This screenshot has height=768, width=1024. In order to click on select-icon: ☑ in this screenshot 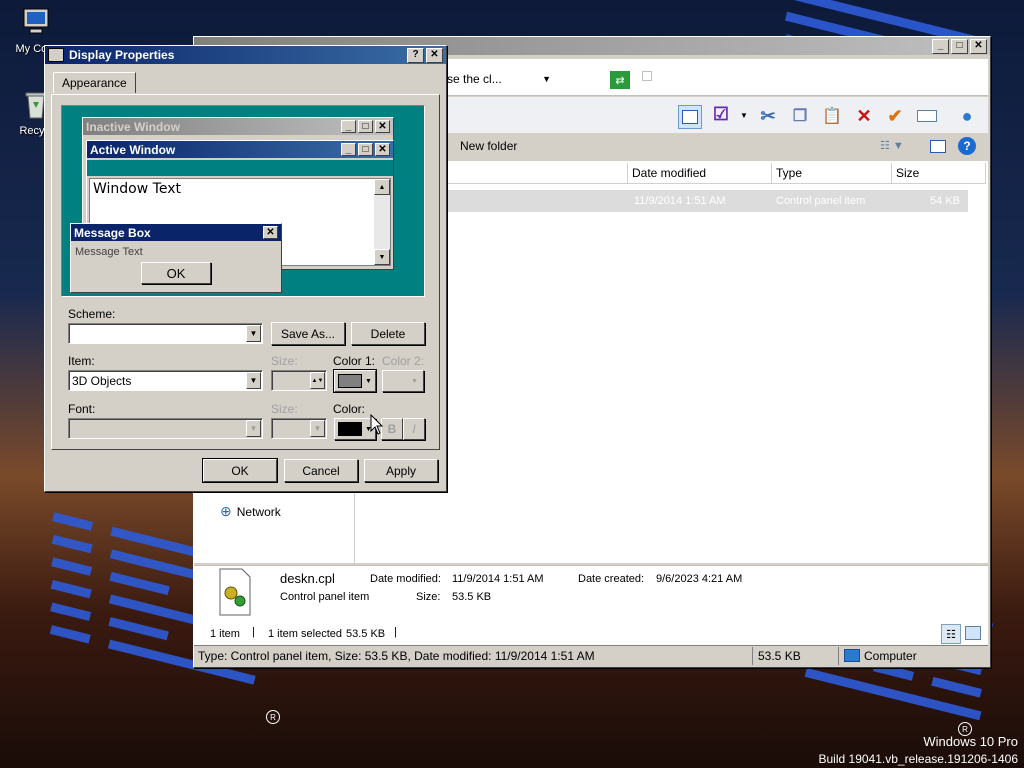, I will do `click(721, 114)`.